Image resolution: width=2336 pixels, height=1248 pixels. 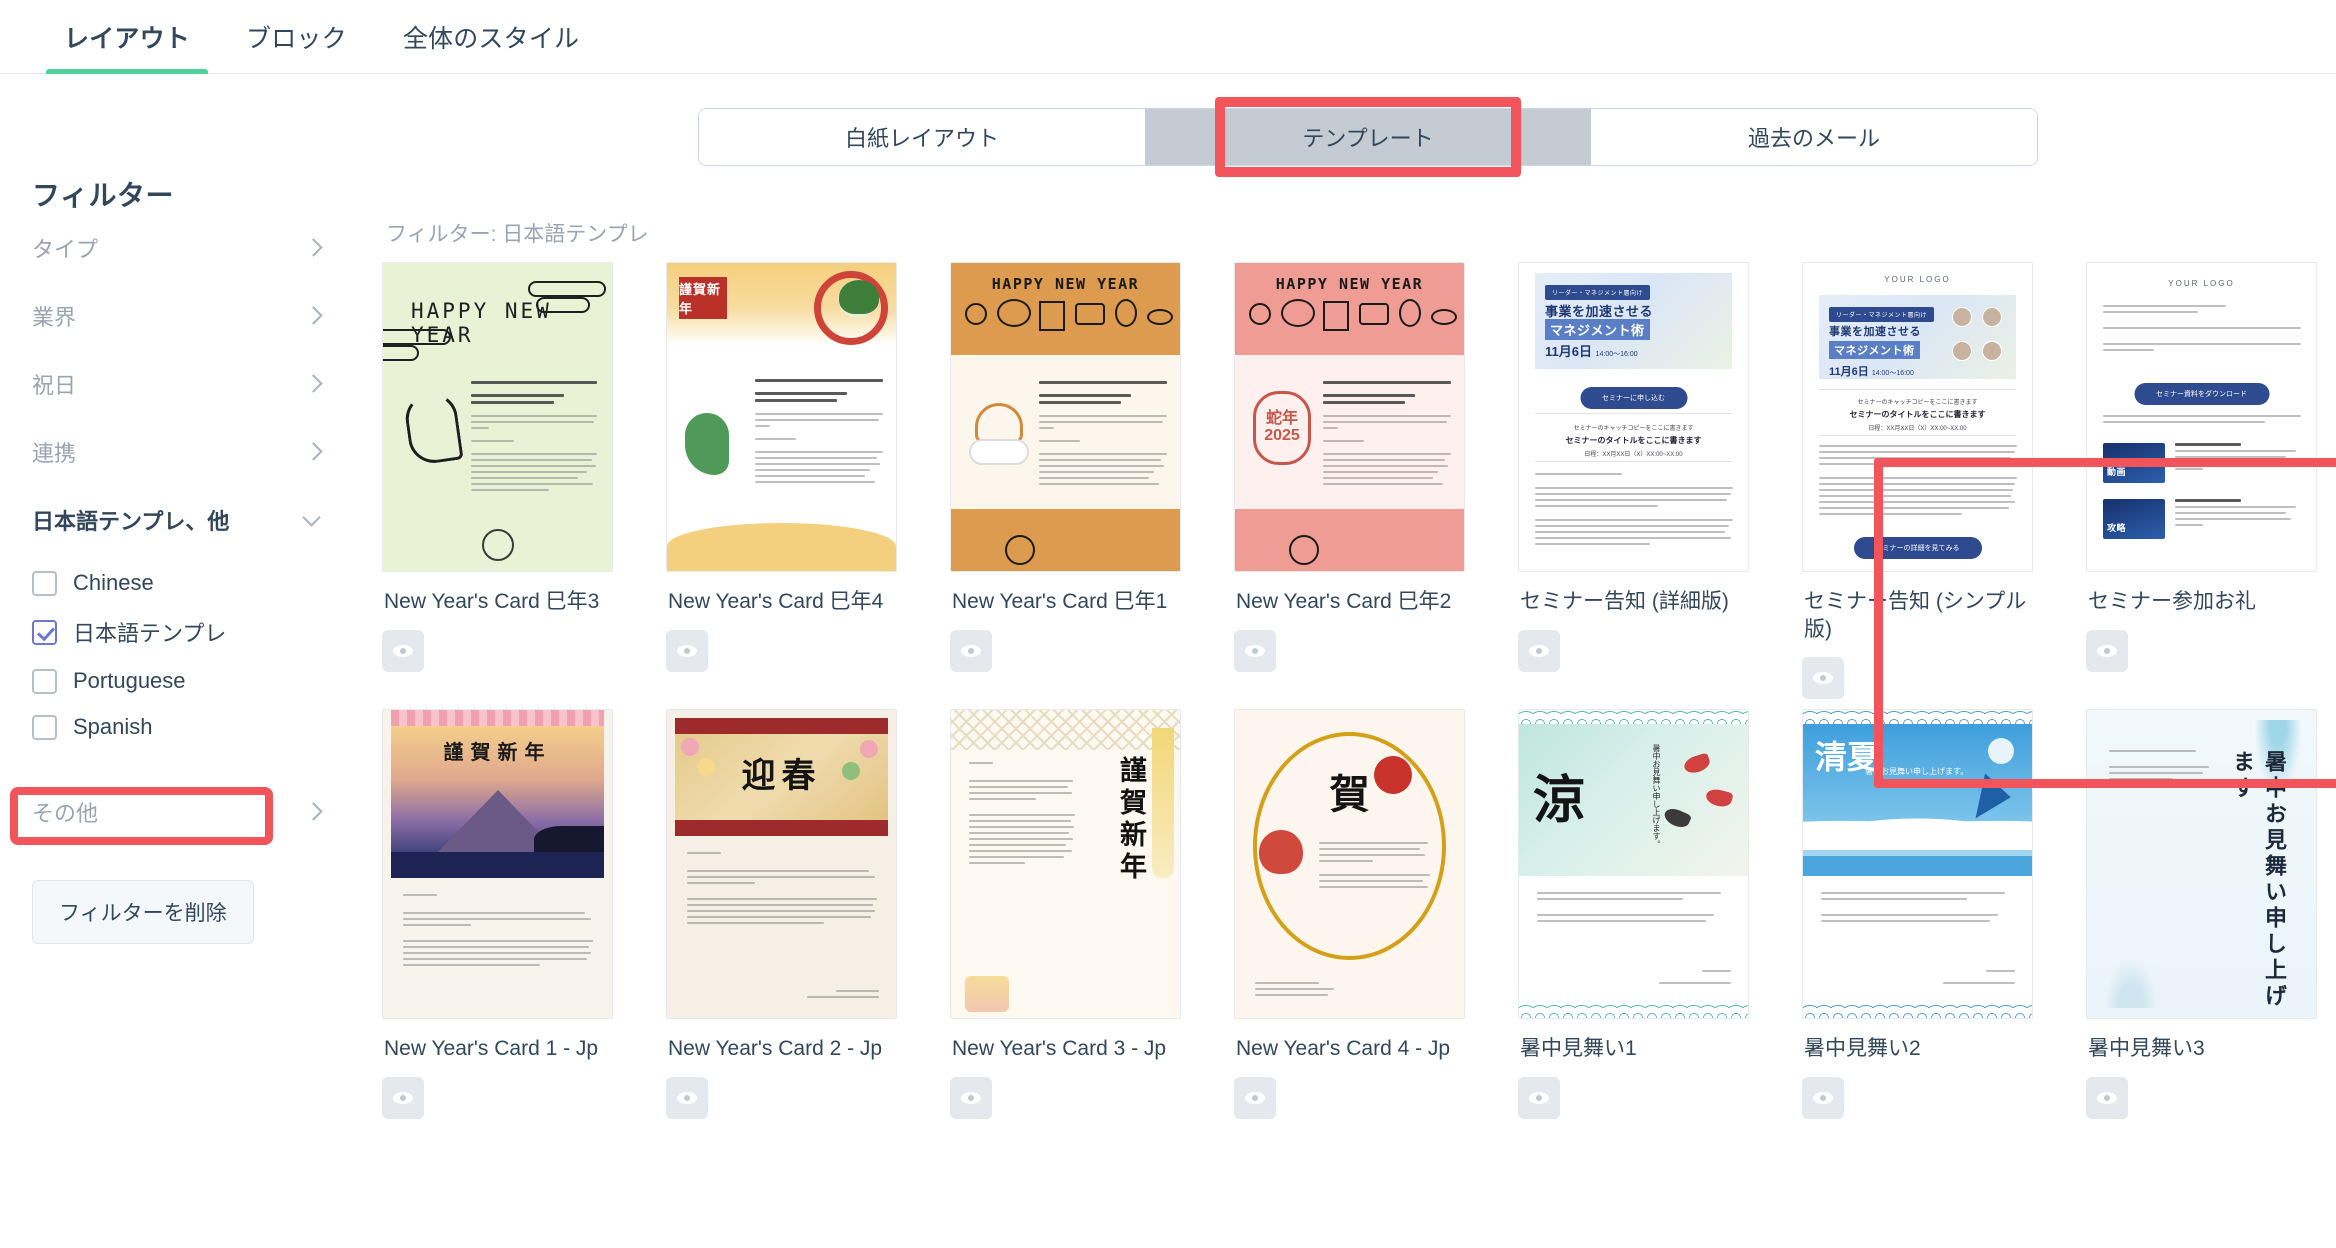 What do you see at coordinates (44, 727) in the screenshot?
I see `checkbox-spanish` at bounding box center [44, 727].